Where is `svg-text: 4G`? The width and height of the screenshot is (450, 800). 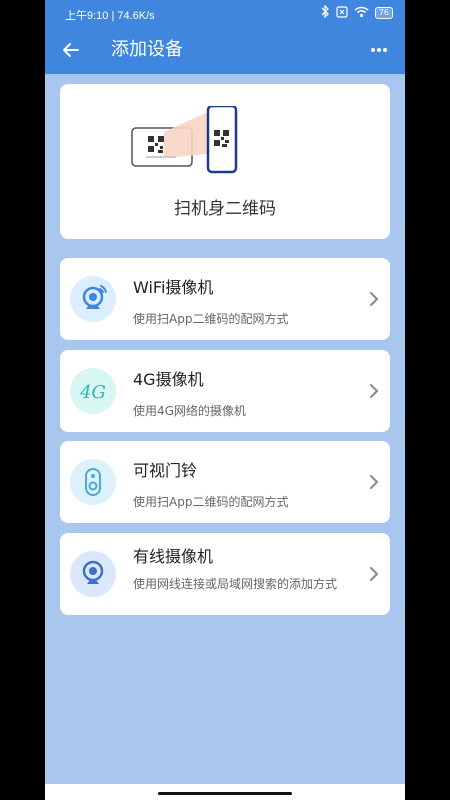 svg-text: 4G is located at coordinates (92, 392).